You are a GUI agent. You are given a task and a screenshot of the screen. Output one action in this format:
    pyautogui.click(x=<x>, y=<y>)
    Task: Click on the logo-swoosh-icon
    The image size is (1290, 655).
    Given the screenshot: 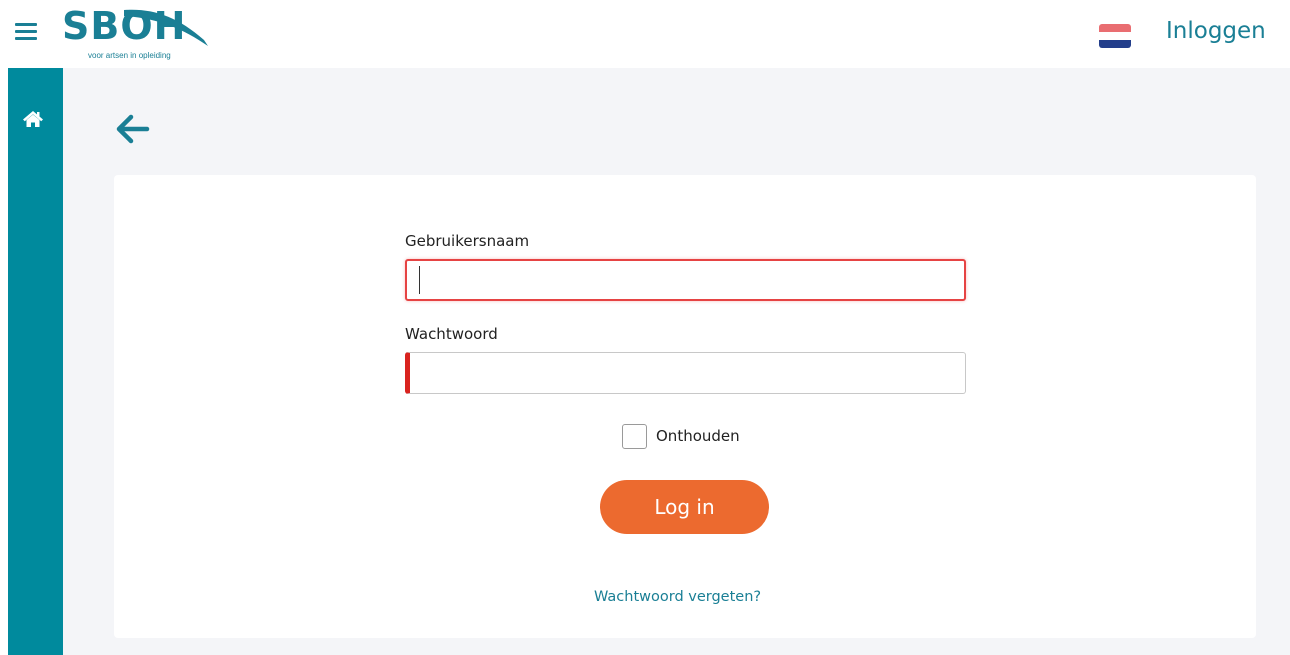 What is the action you would take?
    pyautogui.click(x=166, y=27)
    